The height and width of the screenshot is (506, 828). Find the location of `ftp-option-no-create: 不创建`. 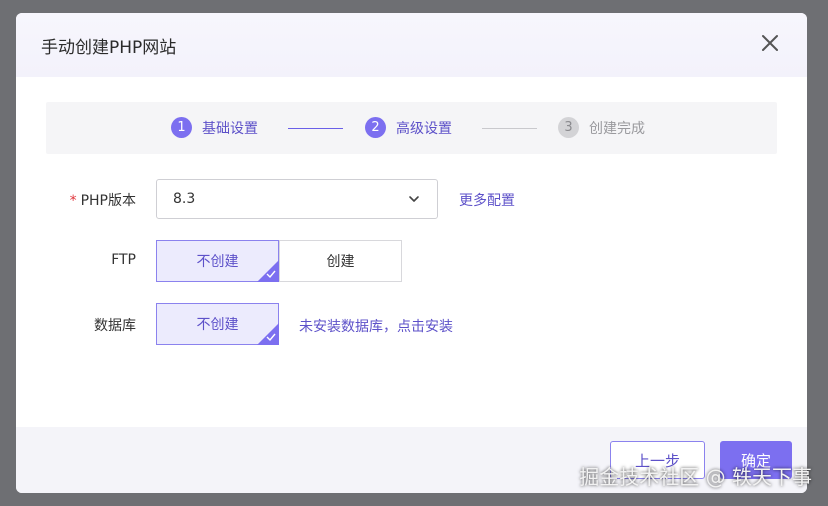

ftp-option-no-create: 不创建 is located at coordinates (217, 261).